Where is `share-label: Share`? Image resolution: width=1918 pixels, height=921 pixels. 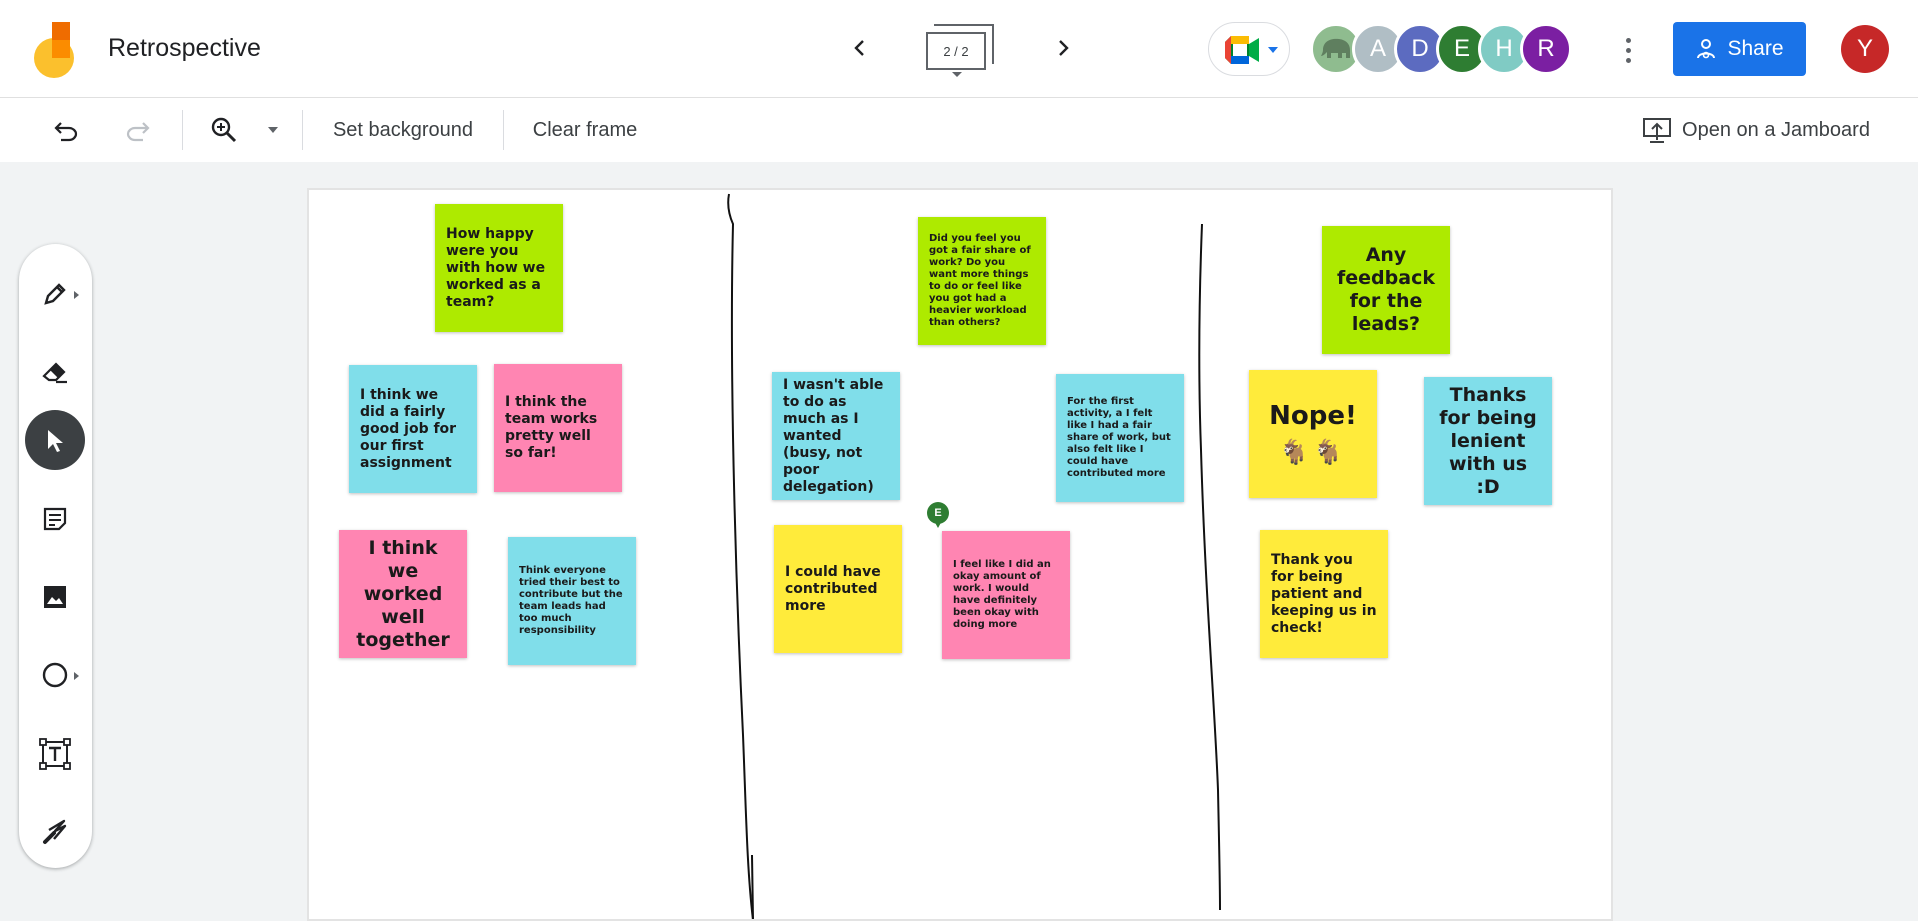
share-label: Share is located at coordinates (1755, 48).